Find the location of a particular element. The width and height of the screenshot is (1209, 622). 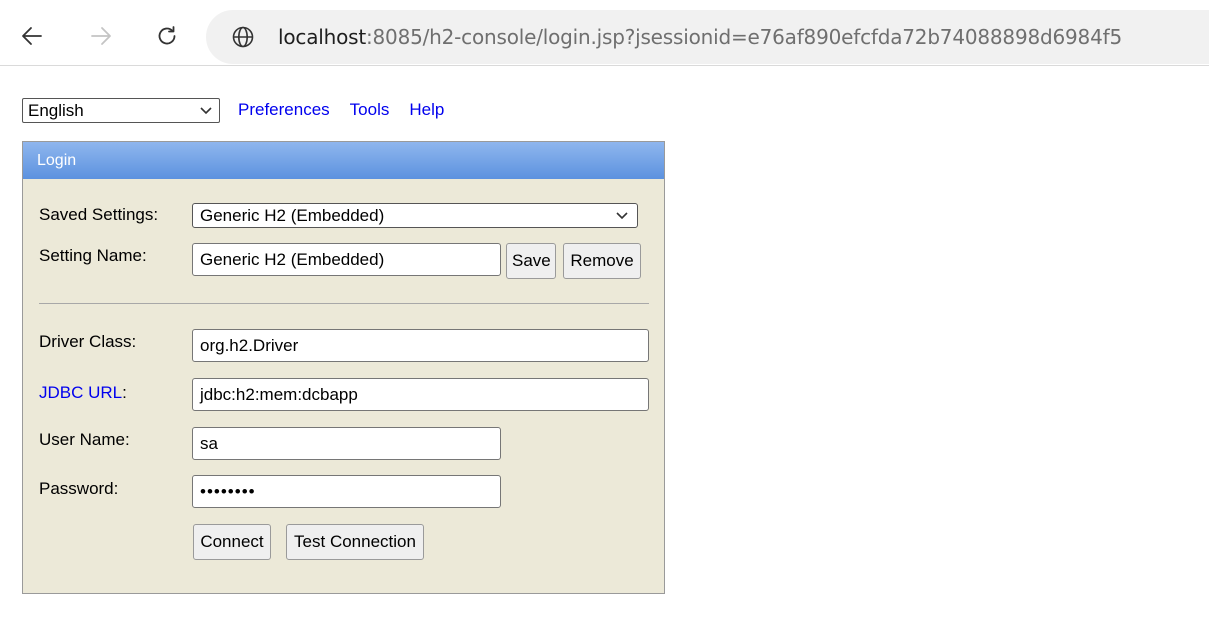

save-button: Save is located at coordinates (531, 261).